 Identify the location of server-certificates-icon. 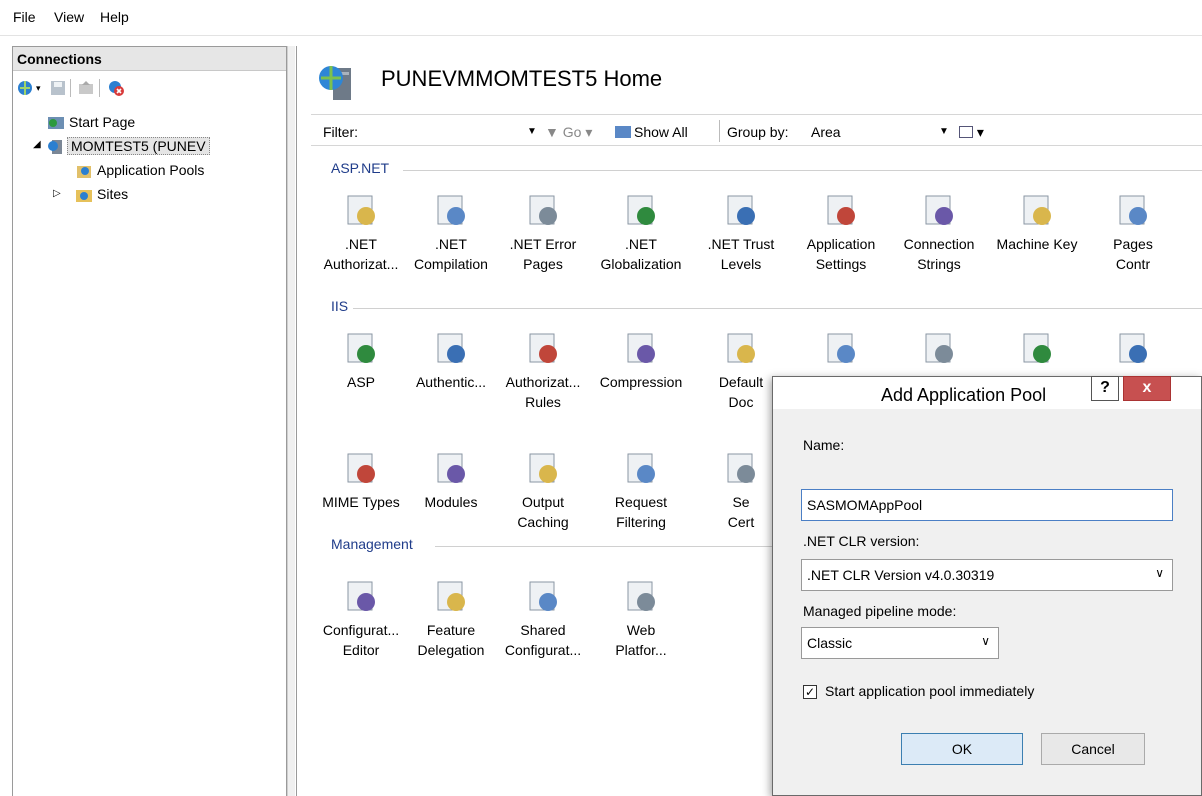
(741, 468).